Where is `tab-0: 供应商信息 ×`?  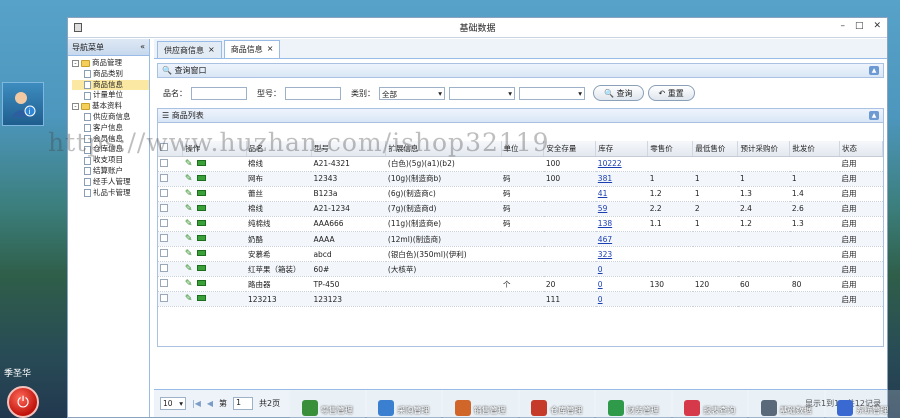
tab-0: 供应商信息 × is located at coordinates (189, 49).